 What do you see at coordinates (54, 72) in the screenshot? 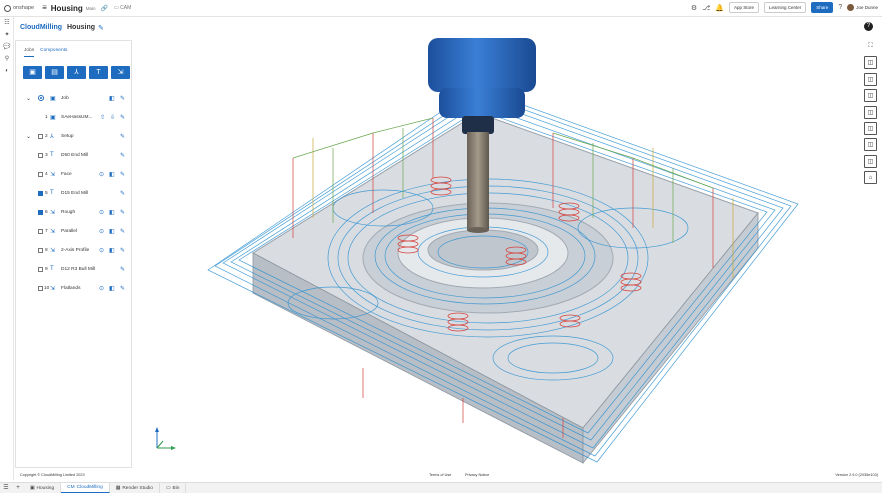
I see `save-icon: ▤` at bounding box center [54, 72].